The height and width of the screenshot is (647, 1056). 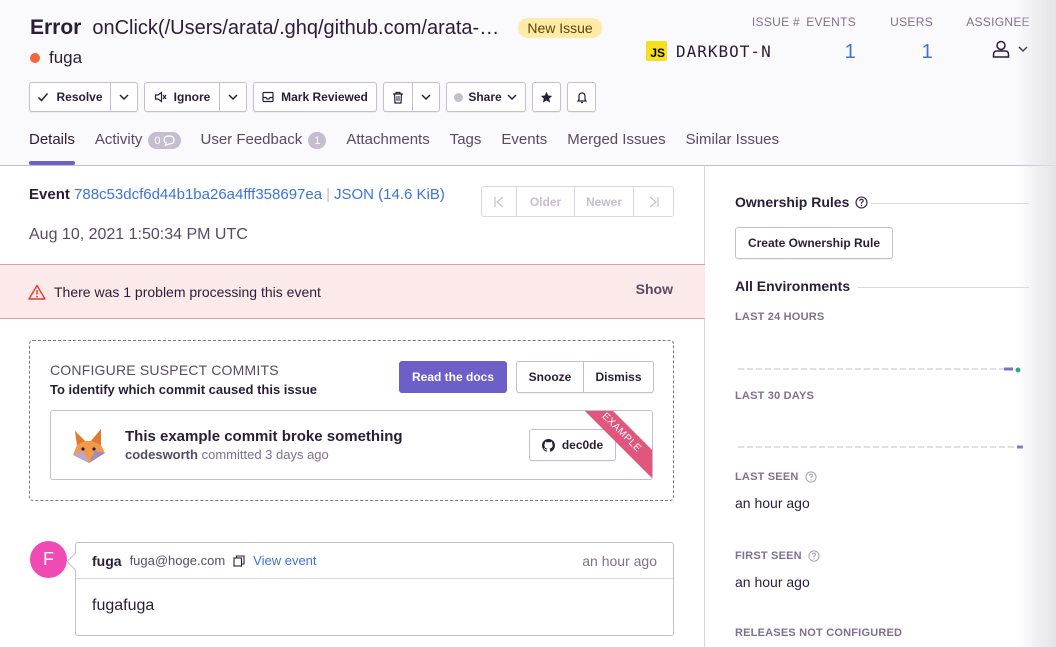 I want to click on subscribe-button-group, so click(x=581, y=97).